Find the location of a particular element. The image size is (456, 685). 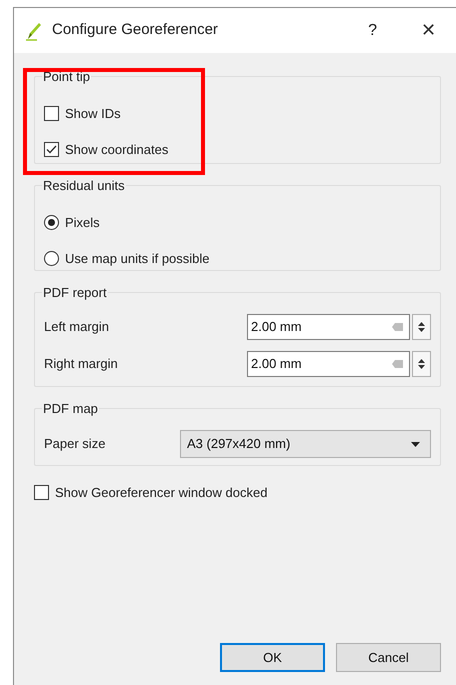

checkbox-label: Show coordinates is located at coordinates (116, 149).